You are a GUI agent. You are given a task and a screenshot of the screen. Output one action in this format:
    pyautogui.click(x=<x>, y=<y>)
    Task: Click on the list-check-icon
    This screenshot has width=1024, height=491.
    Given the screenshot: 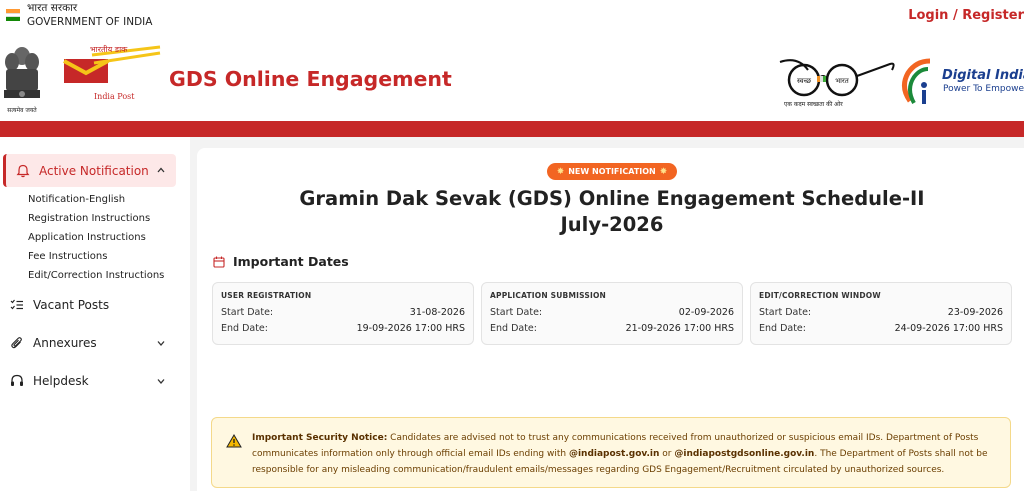 What is the action you would take?
    pyautogui.click(x=16, y=304)
    